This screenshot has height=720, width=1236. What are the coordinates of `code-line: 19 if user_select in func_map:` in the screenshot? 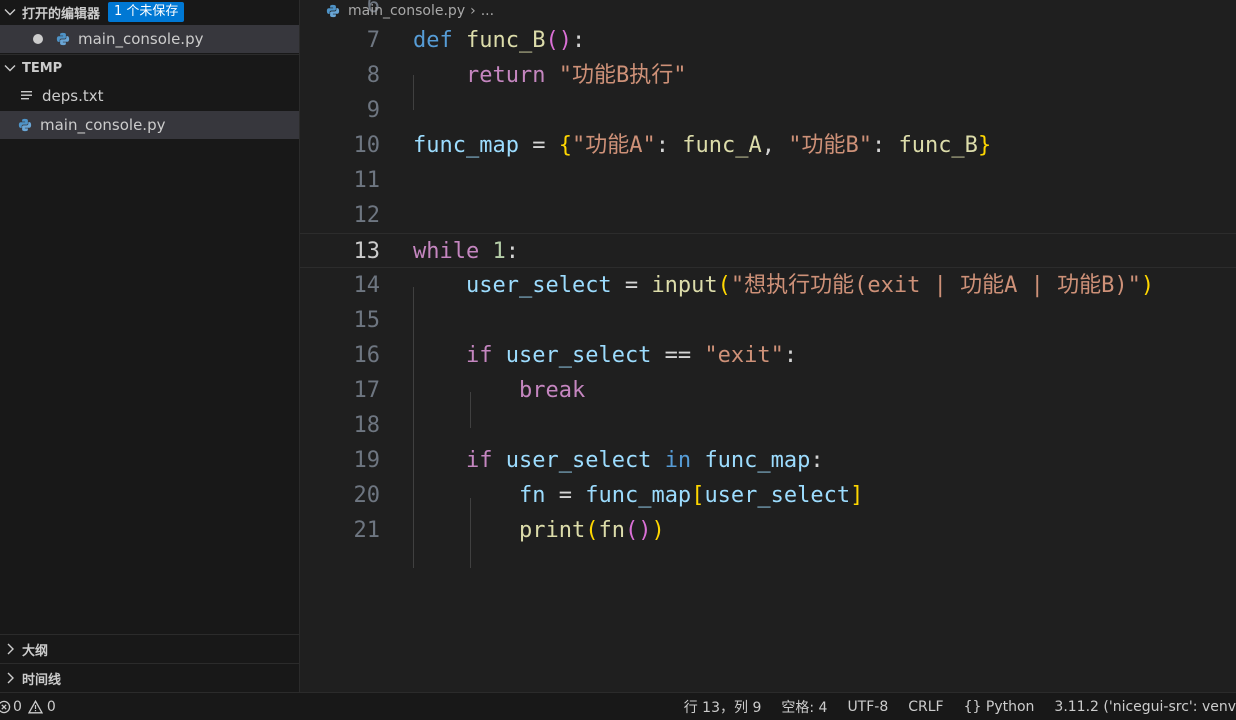 It's located at (768, 460).